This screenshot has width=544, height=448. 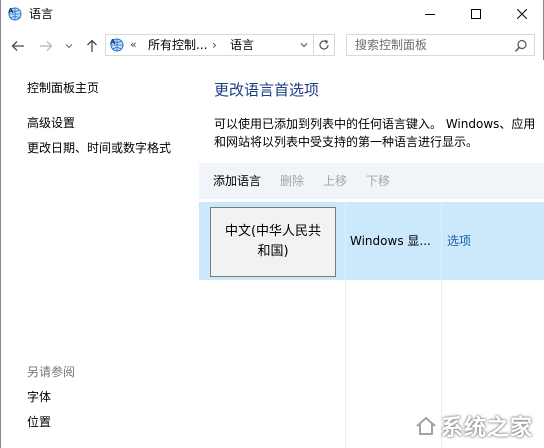 I want to click on forward-arrow-icon, so click(x=46, y=46).